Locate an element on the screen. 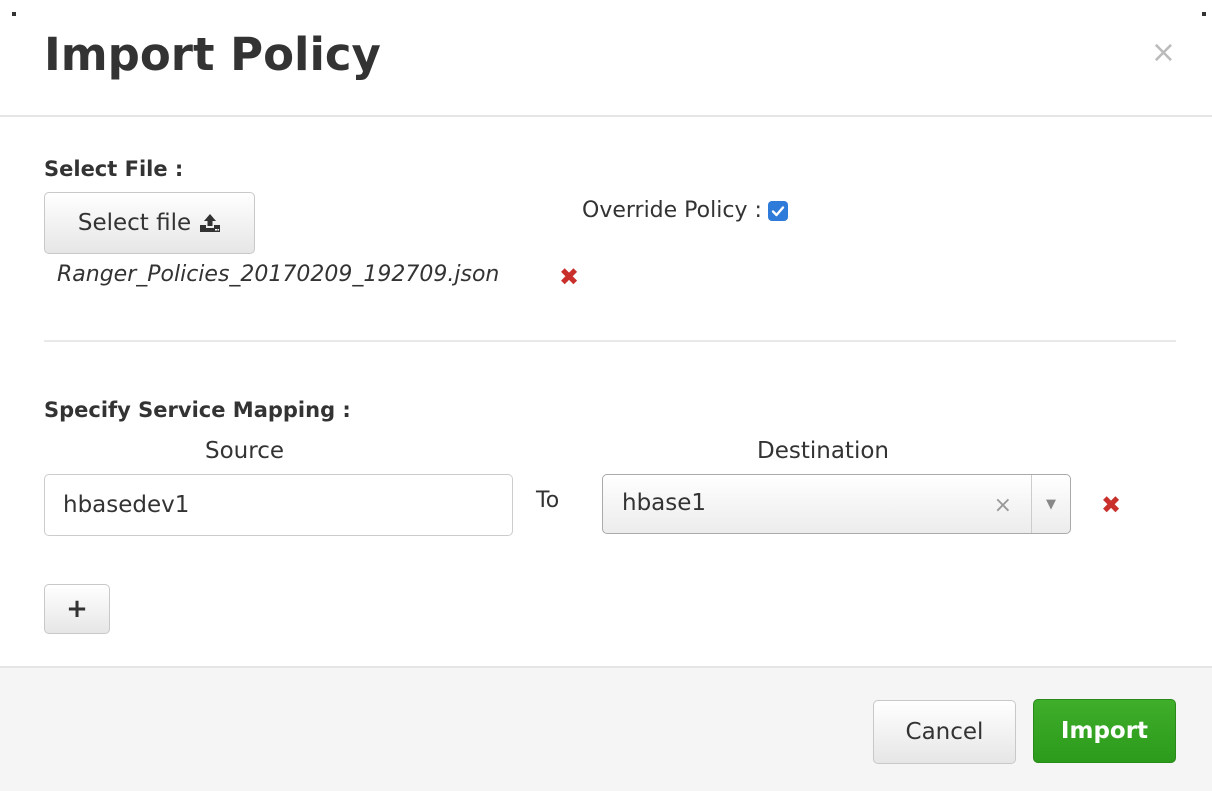  import-button: Import is located at coordinates (1104, 731).